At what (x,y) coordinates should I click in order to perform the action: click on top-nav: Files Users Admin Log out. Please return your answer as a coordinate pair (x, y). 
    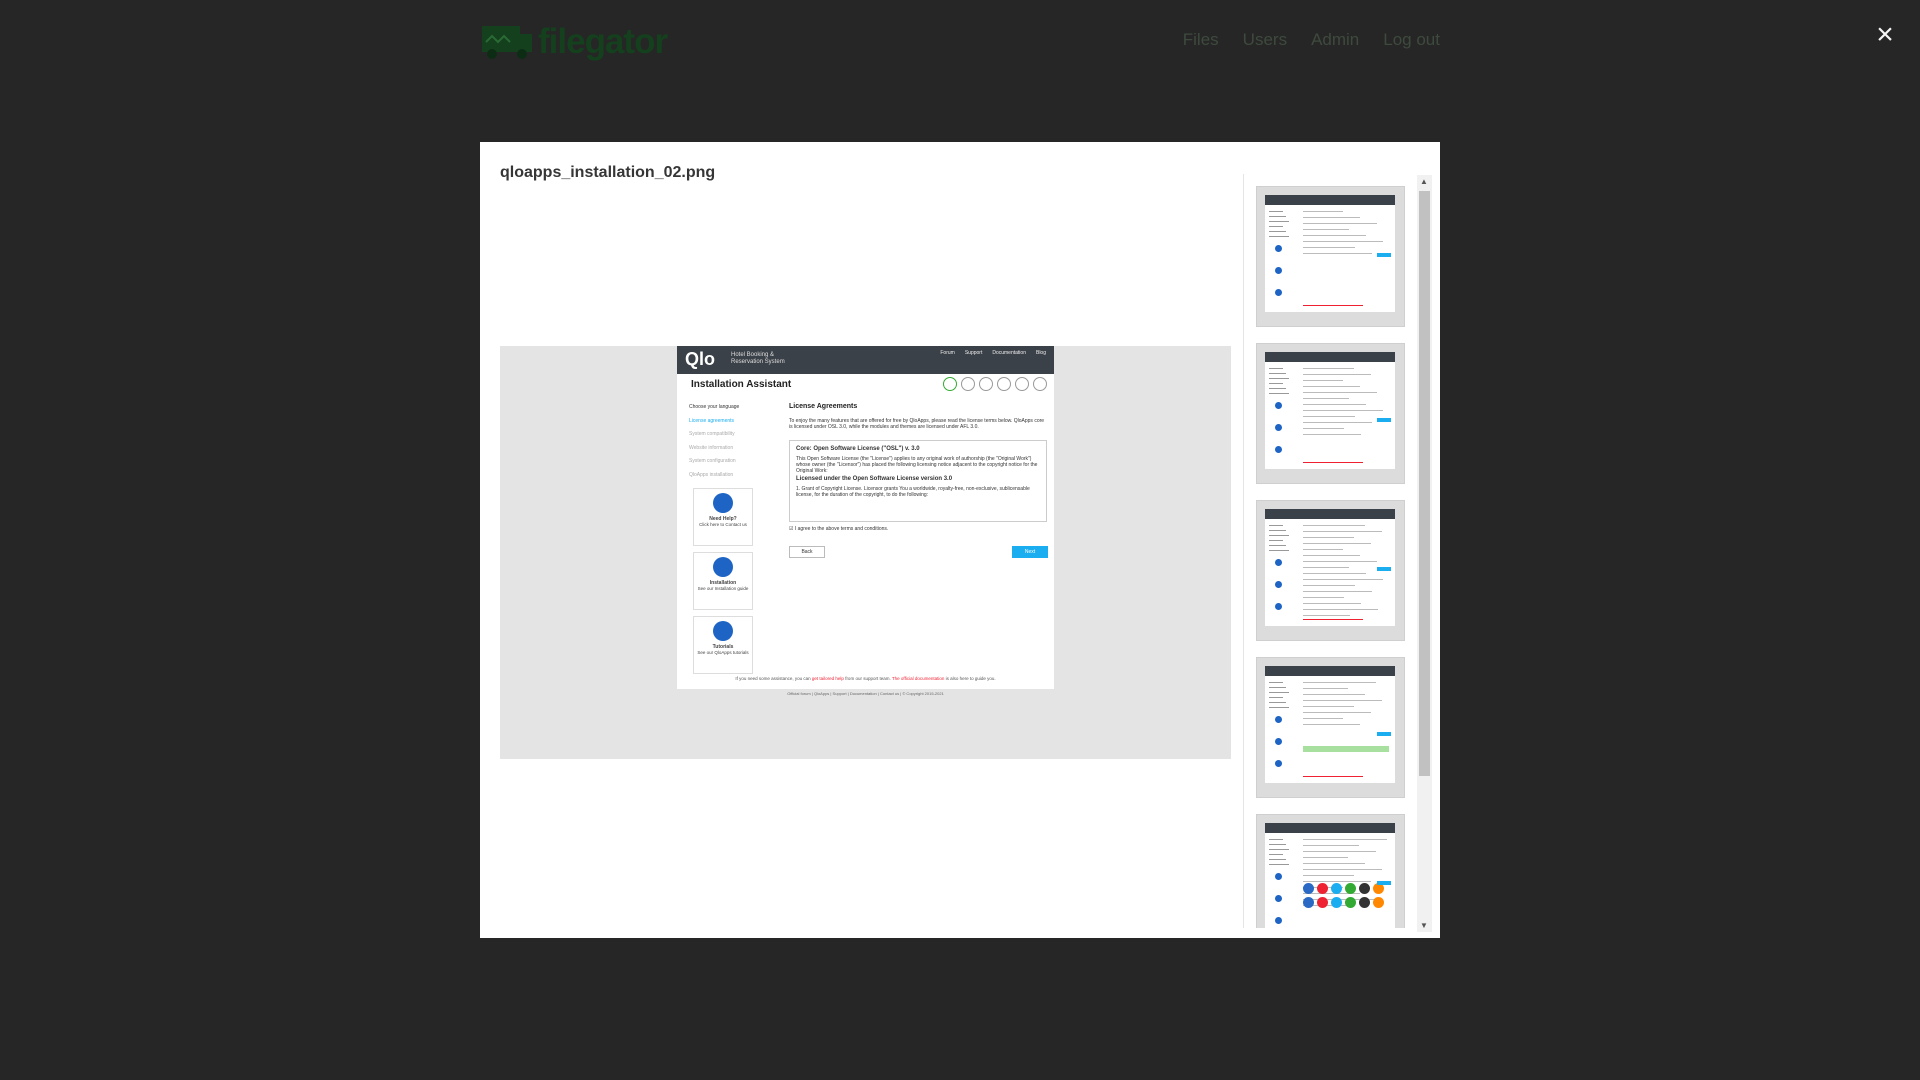
    Looking at the image, I should click on (1311, 40).